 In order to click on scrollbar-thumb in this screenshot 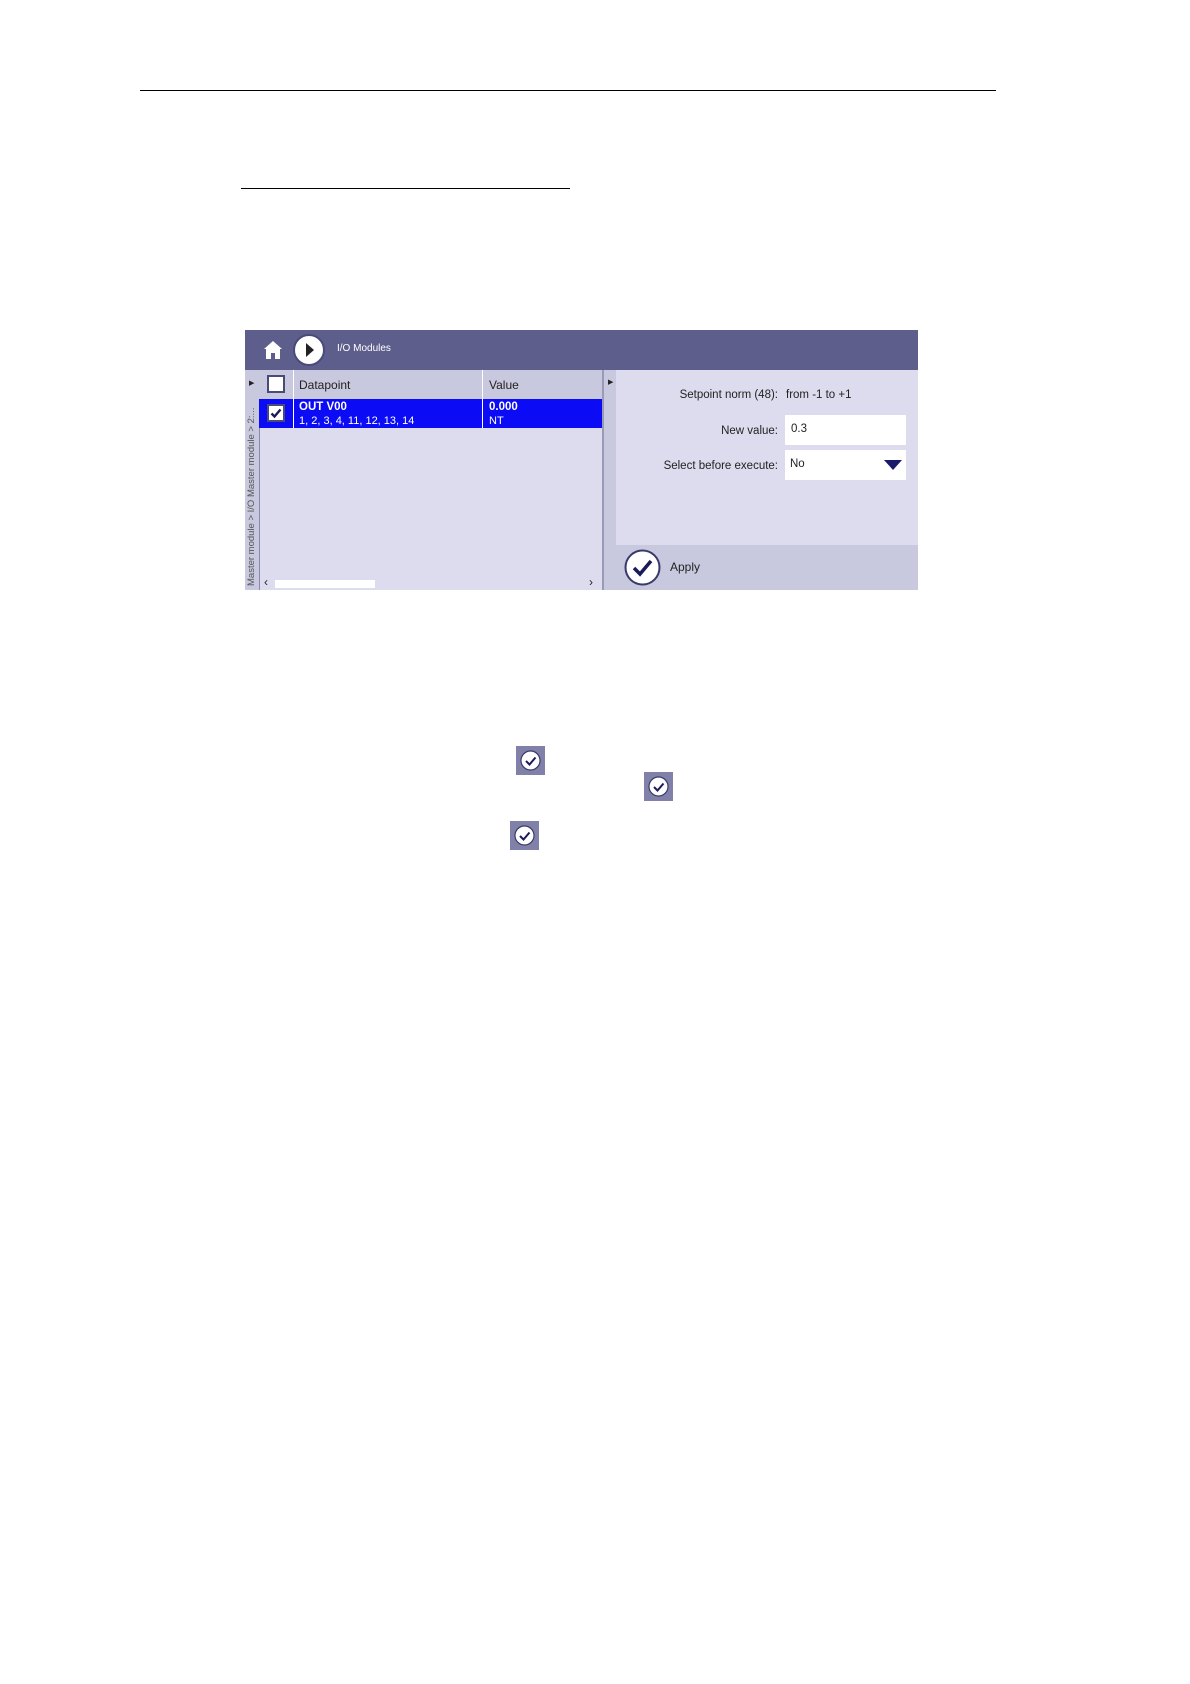, I will do `click(325, 584)`.